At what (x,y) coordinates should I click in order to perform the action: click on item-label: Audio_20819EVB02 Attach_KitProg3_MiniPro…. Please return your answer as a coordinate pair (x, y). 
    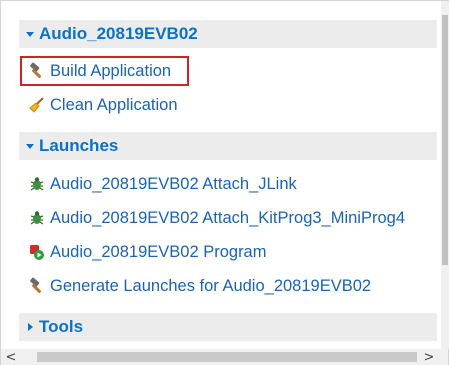
    Looking at the image, I should click on (227, 217).